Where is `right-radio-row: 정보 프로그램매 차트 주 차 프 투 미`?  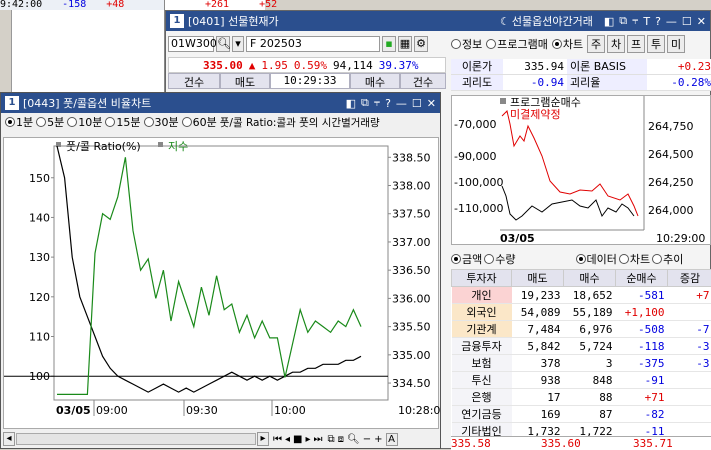
right-radio-row: 정보 프로그램매 차트 주 차 프 투 미 is located at coordinates (581, 44).